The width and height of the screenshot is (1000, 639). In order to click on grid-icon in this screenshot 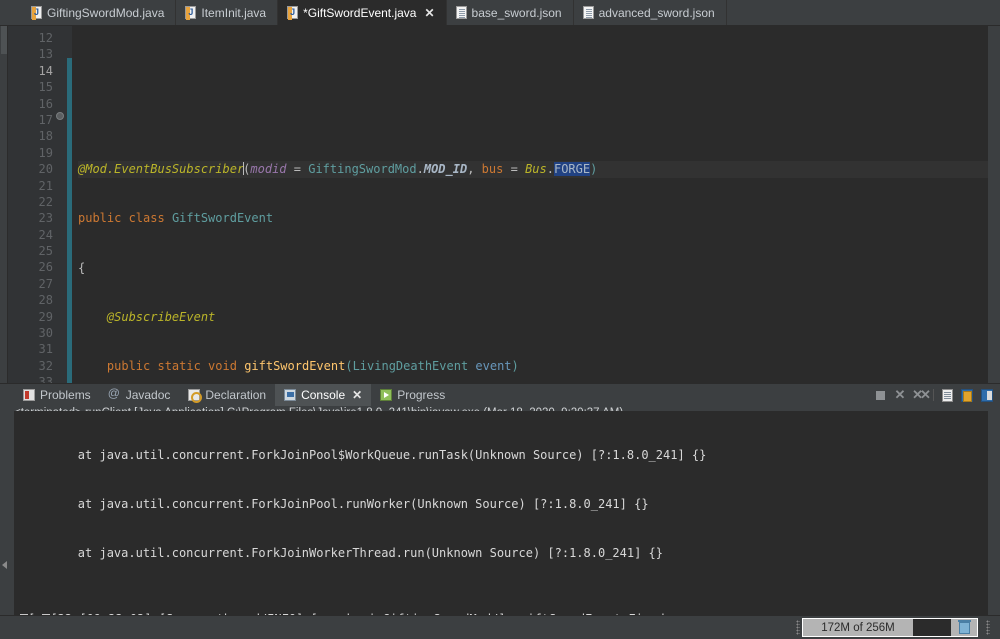, I will do `click(987, 395)`.